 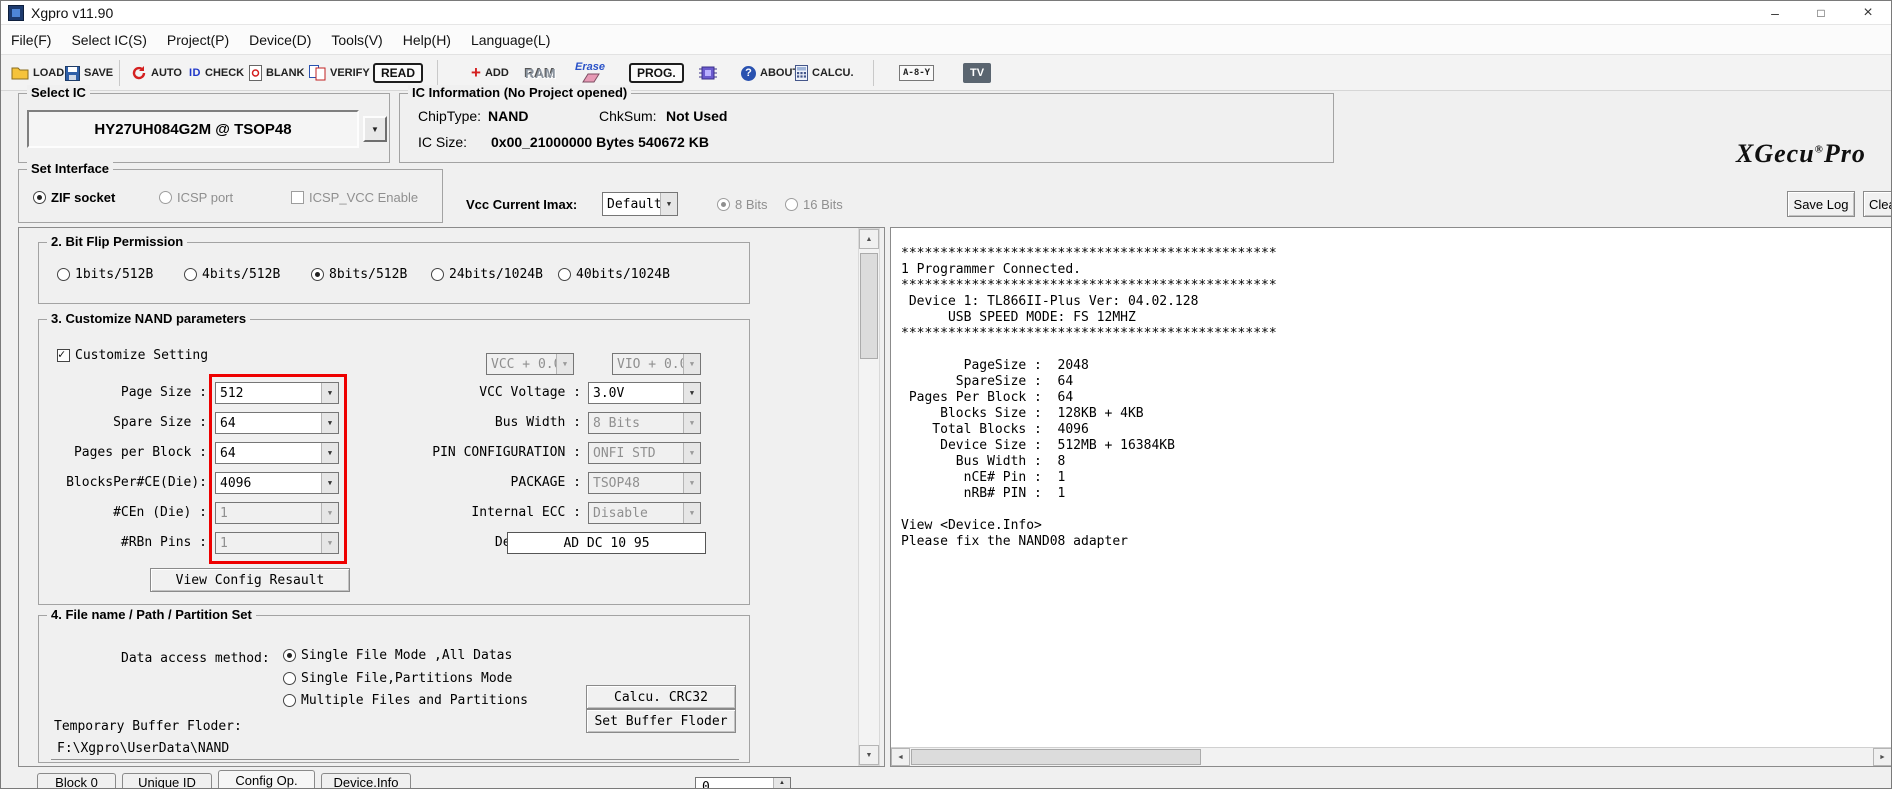 What do you see at coordinates (995, 365) in the screenshot?
I see `log-line: PageSize : 2048` at bounding box center [995, 365].